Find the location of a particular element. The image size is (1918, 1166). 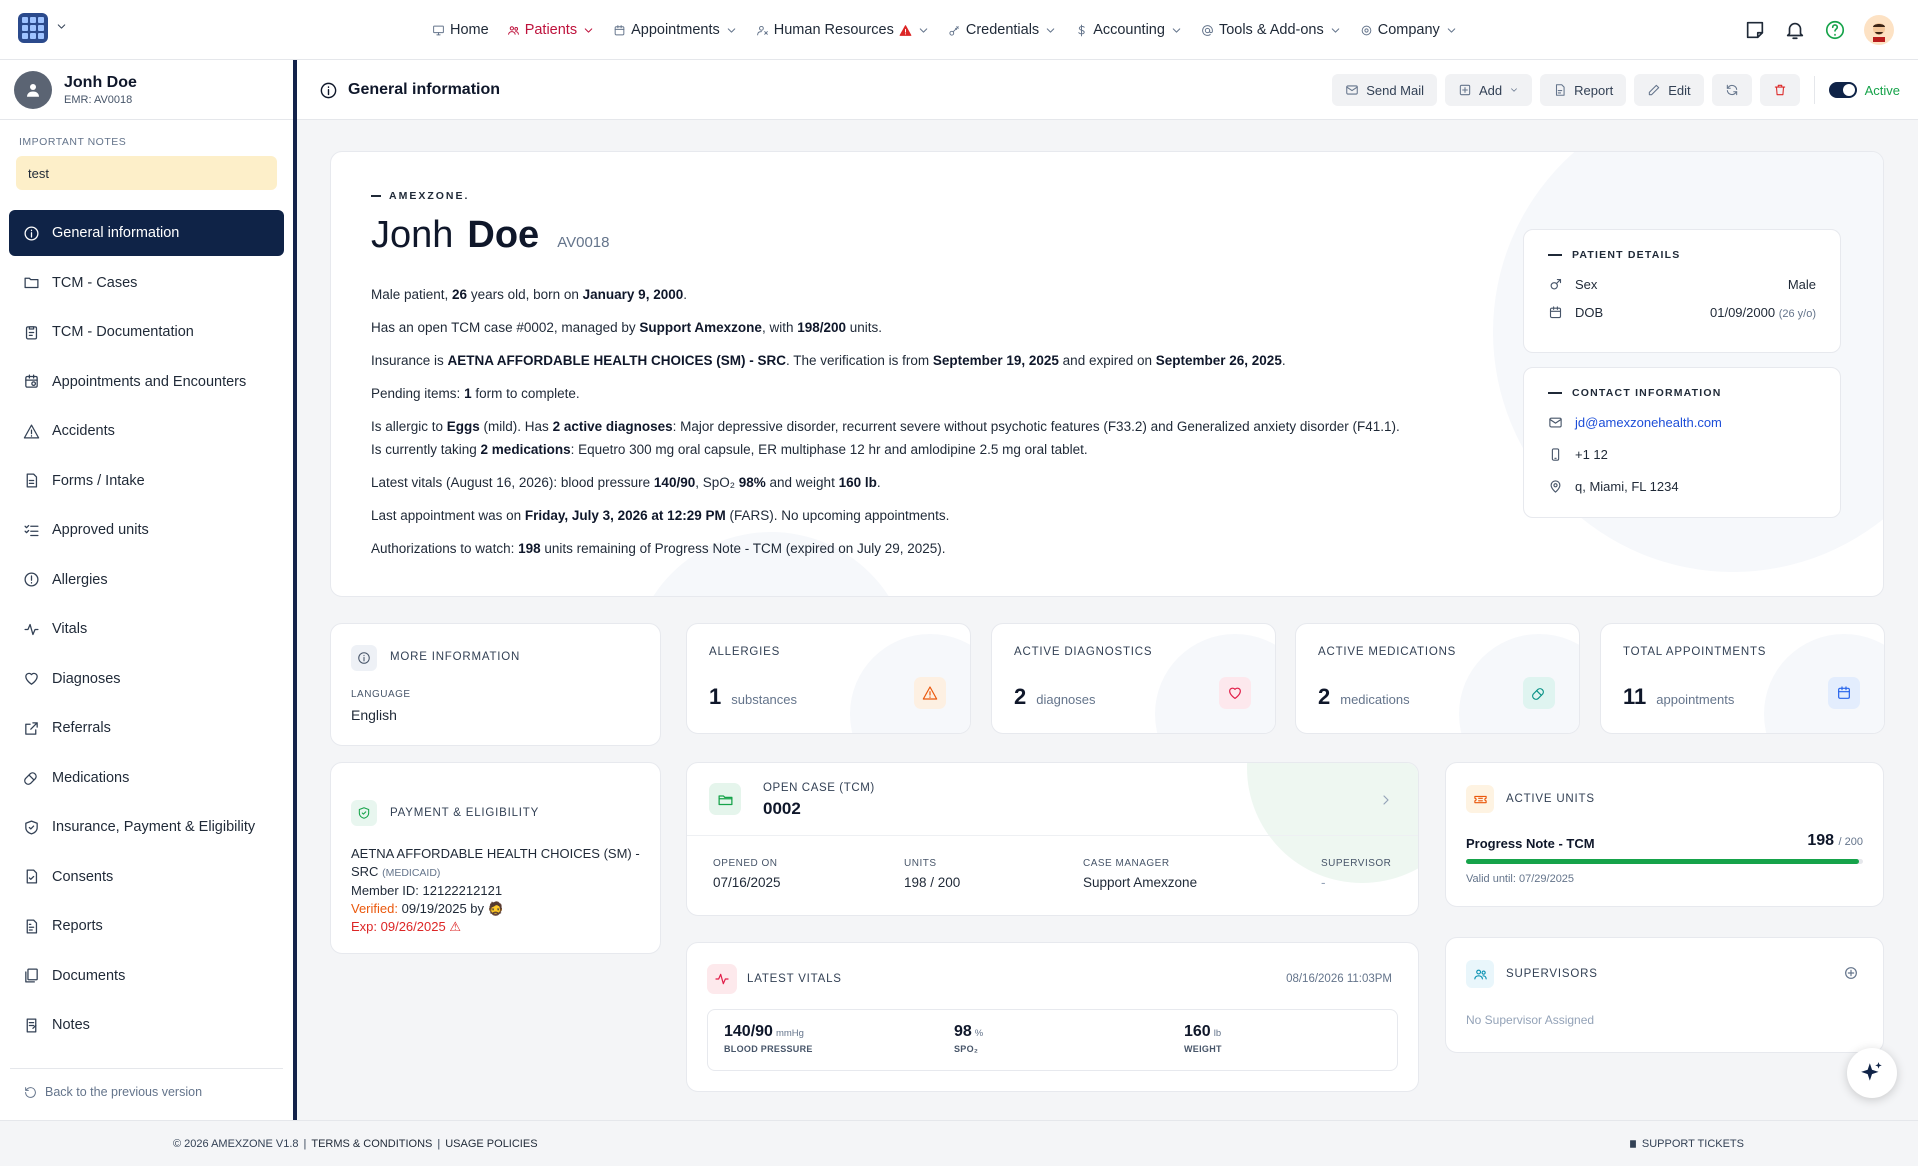

important-notes: test is located at coordinates (146, 173).